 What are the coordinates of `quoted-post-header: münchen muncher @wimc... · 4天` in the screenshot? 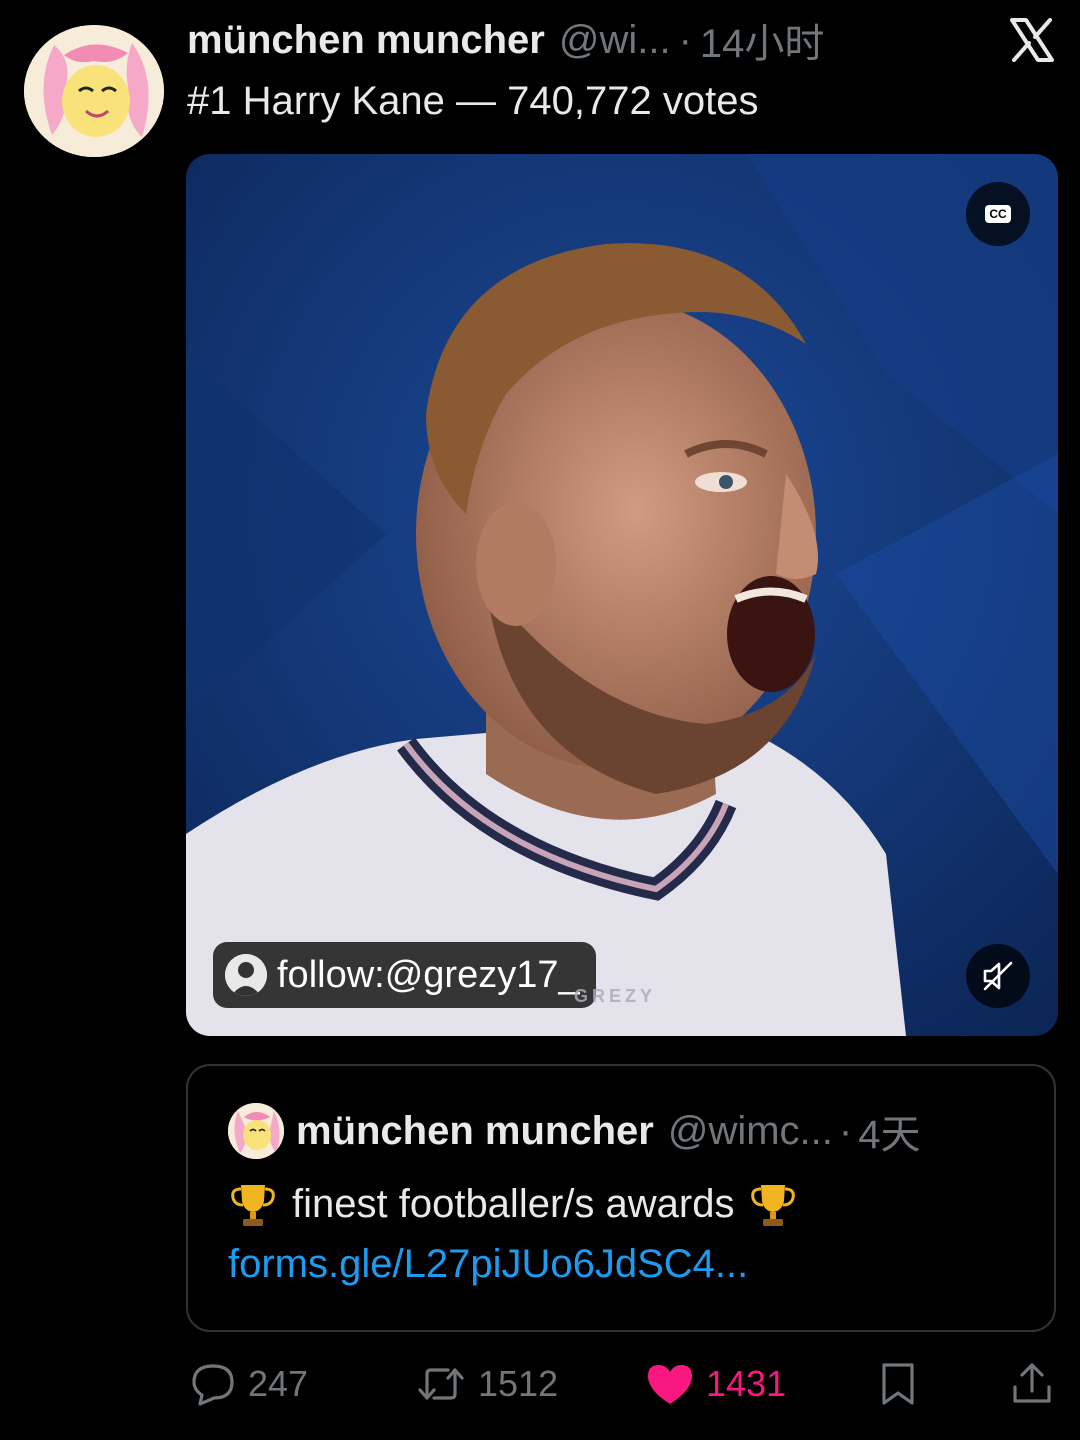 It's located at (574, 1131).